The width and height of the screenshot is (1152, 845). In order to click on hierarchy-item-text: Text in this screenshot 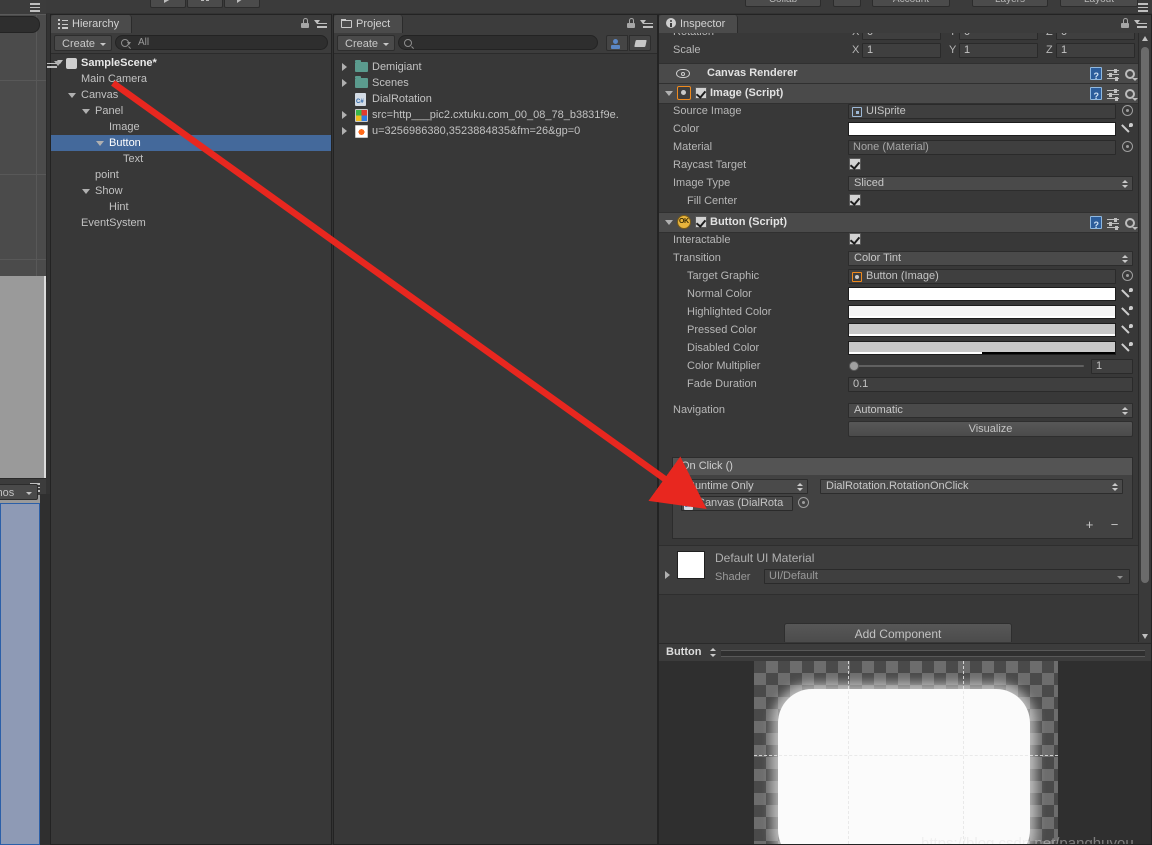, I will do `click(191, 159)`.